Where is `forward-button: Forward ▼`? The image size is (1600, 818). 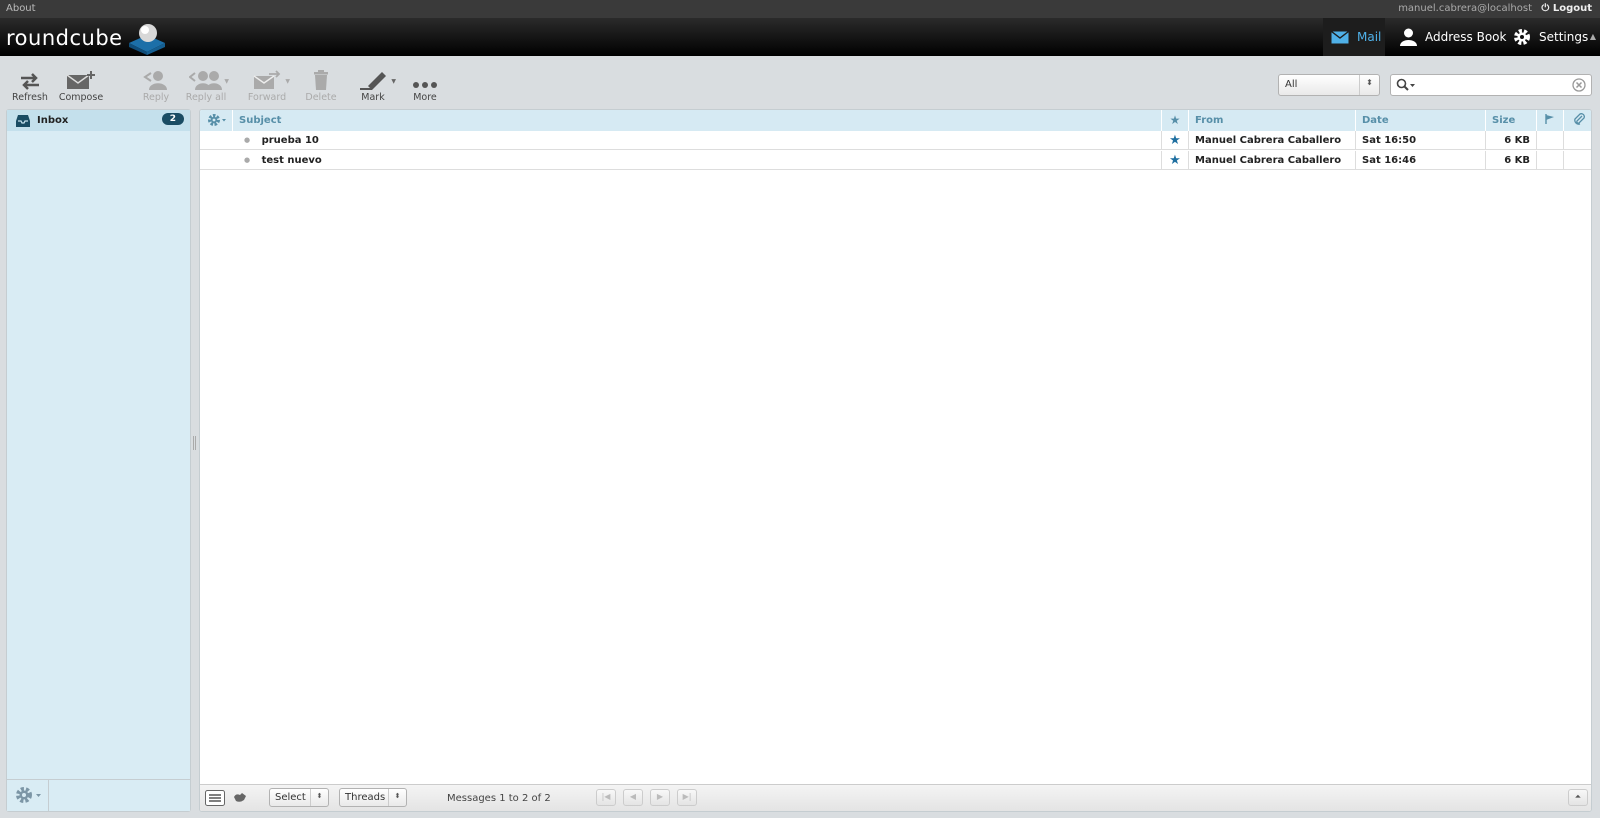 forward-button: Forward ▼ is located at coordinates (267, 86).